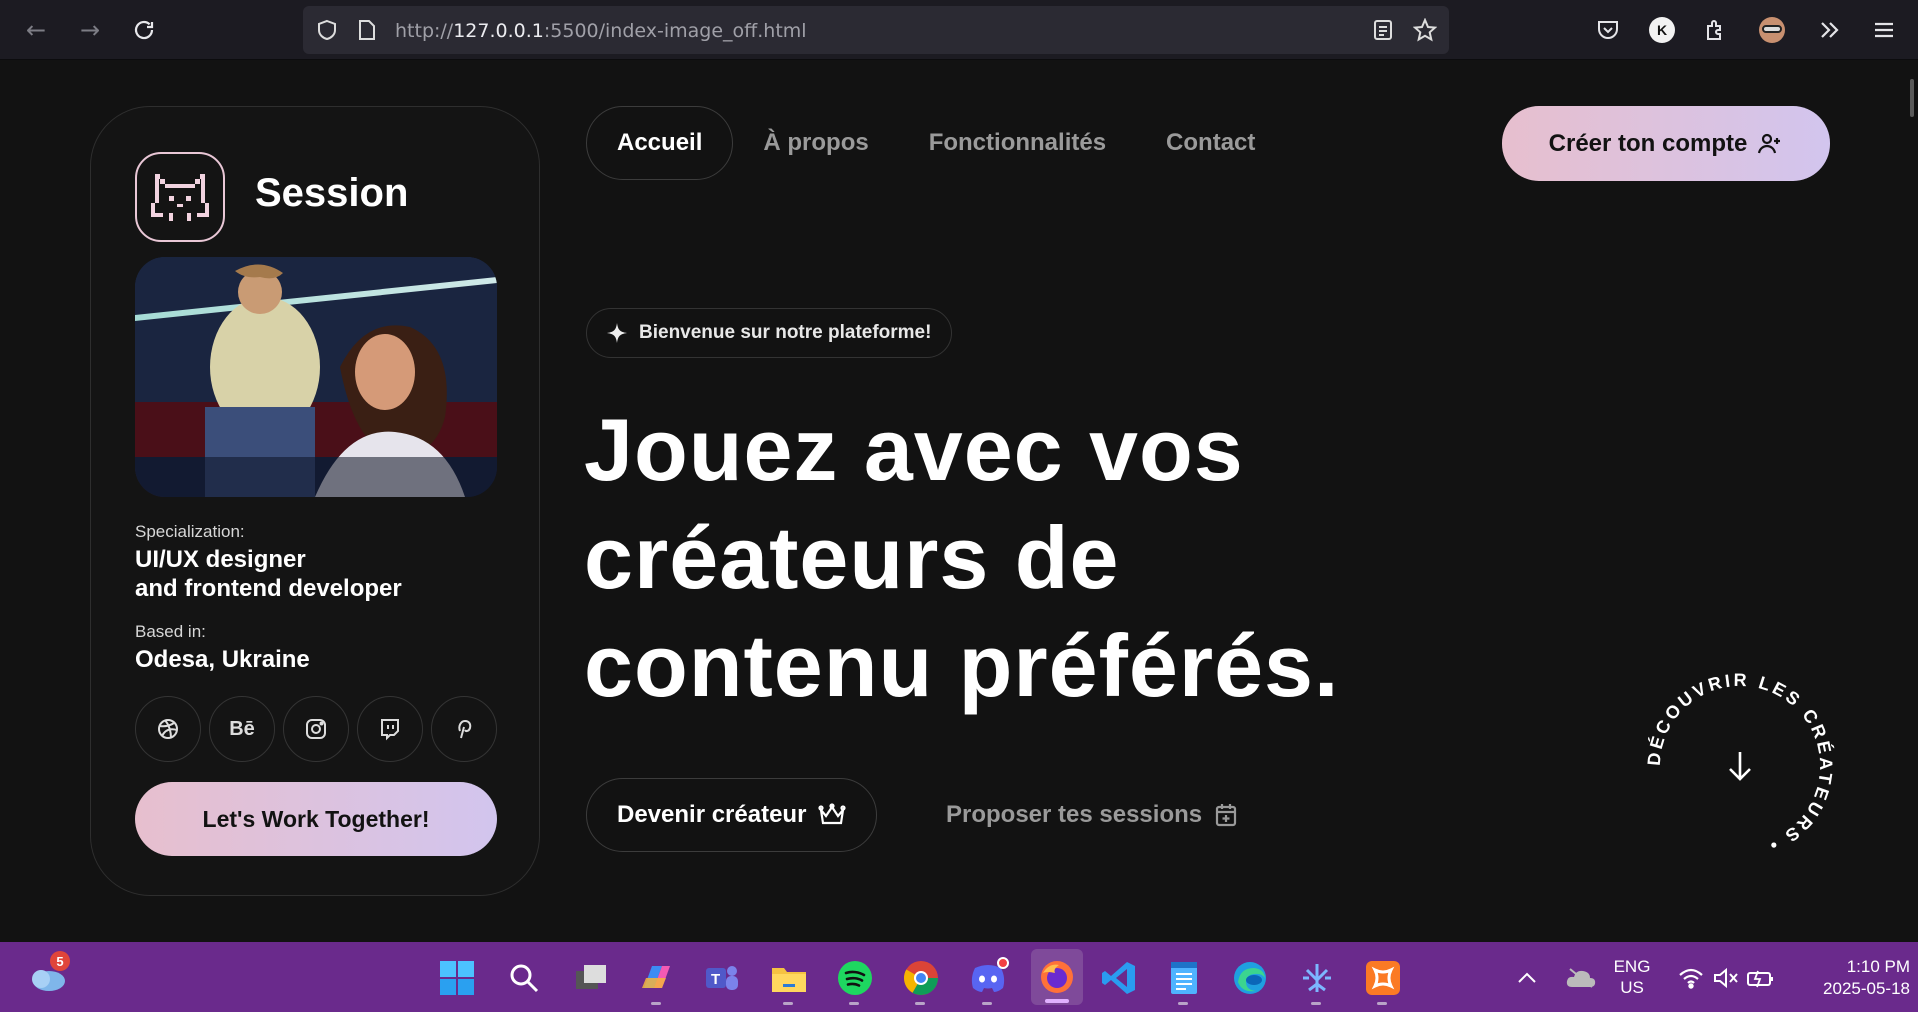 The height and width of the screenshot is (1012, 1918). I want to click on nav-item-accueil: Accueil, so click(660, 143).